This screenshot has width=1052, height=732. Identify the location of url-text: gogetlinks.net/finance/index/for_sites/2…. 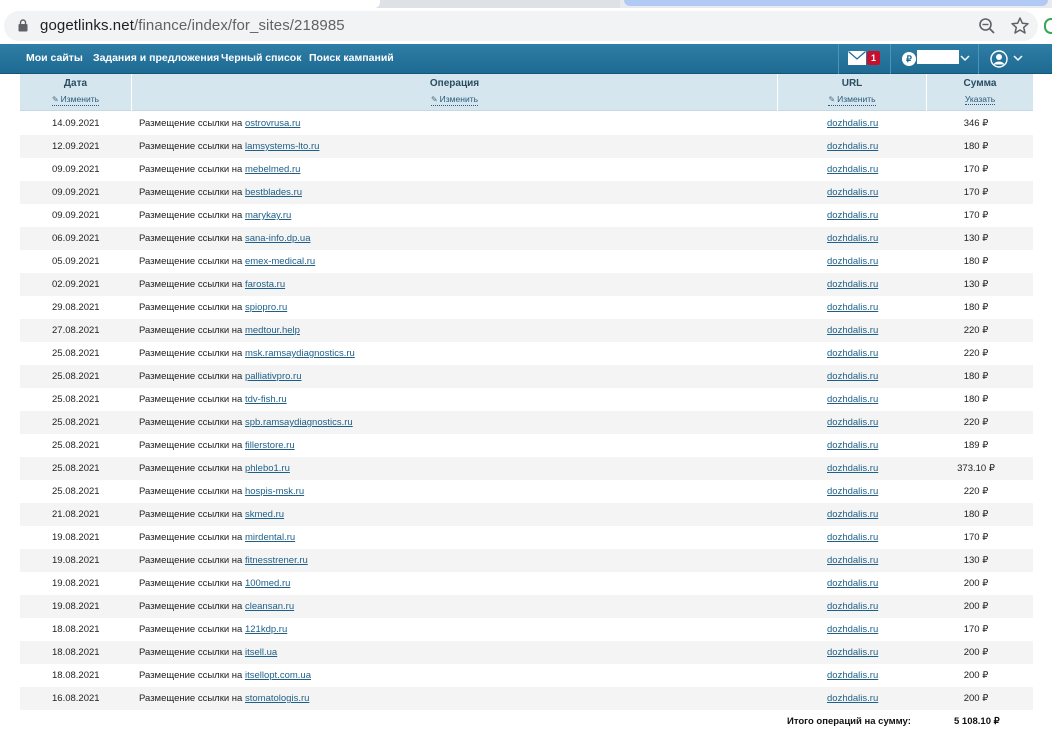
(192, 25).